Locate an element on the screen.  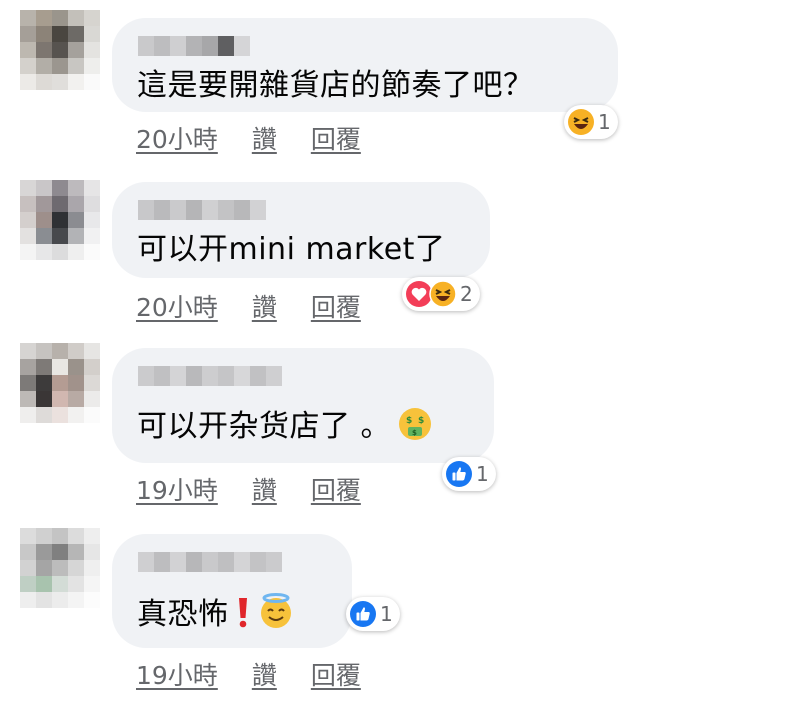
comment-text: 可以开mini market了 is located at coordinates (291, 249).